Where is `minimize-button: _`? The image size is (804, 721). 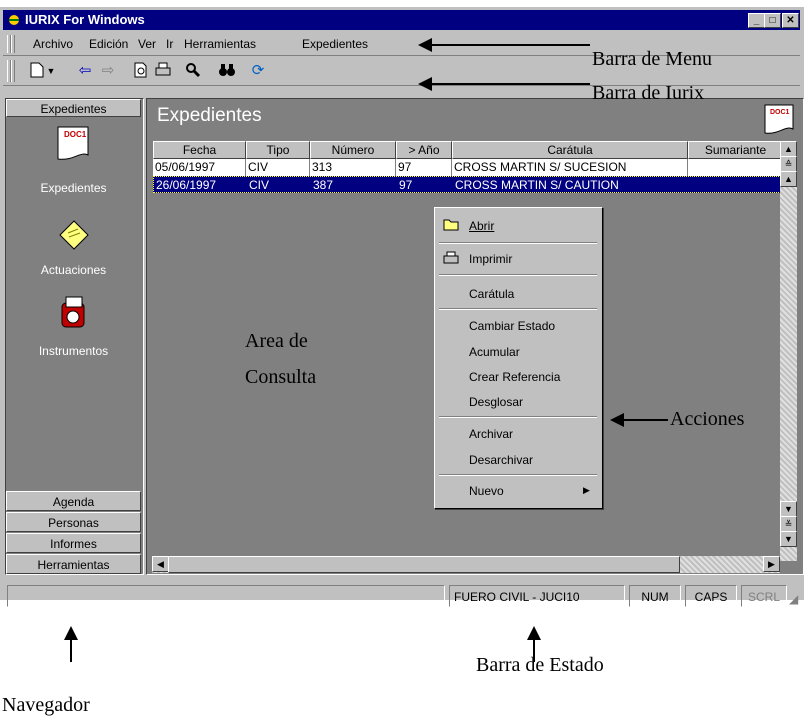 minimize-button: _ is located at coordinates (756, 20).